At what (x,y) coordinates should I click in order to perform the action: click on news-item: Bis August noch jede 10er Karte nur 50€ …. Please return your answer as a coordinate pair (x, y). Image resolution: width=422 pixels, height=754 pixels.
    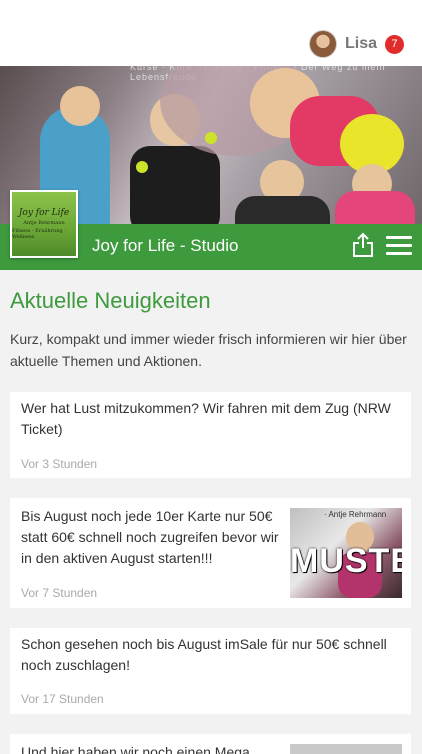
    Looking at the image, I should click on (210, 553).